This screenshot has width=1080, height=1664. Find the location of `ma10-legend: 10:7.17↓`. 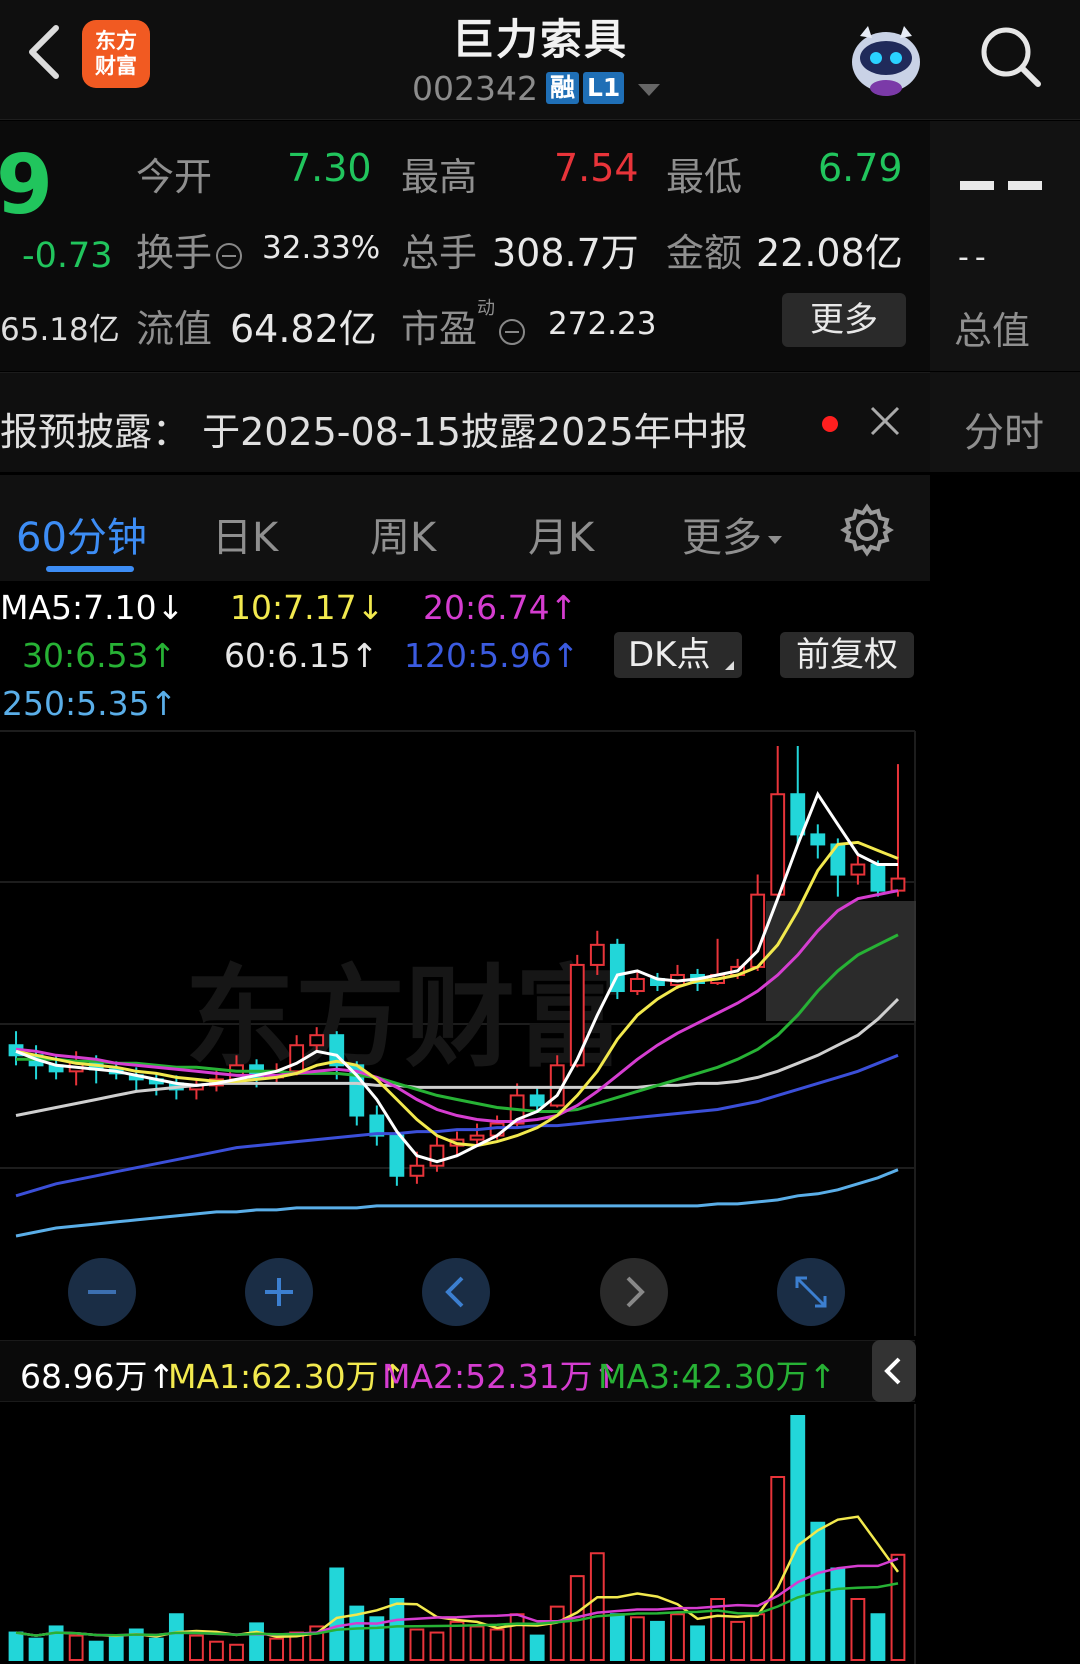

ma10-legend: 10:7.17↓ is located at coordinates (307, 607).